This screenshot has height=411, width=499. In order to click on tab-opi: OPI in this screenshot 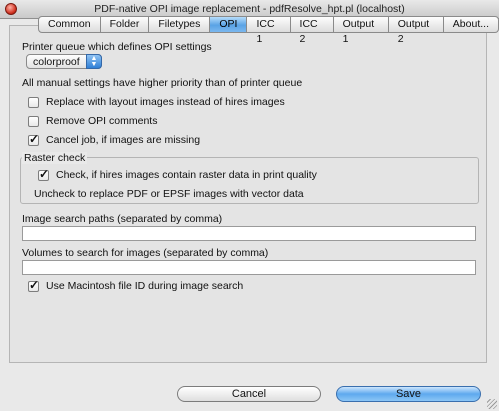, I will do `click(229, 24)`.